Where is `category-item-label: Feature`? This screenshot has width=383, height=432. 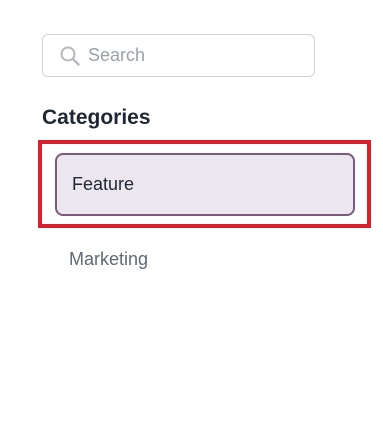 category-item-label: Feature is located at coordinates (103, 184).